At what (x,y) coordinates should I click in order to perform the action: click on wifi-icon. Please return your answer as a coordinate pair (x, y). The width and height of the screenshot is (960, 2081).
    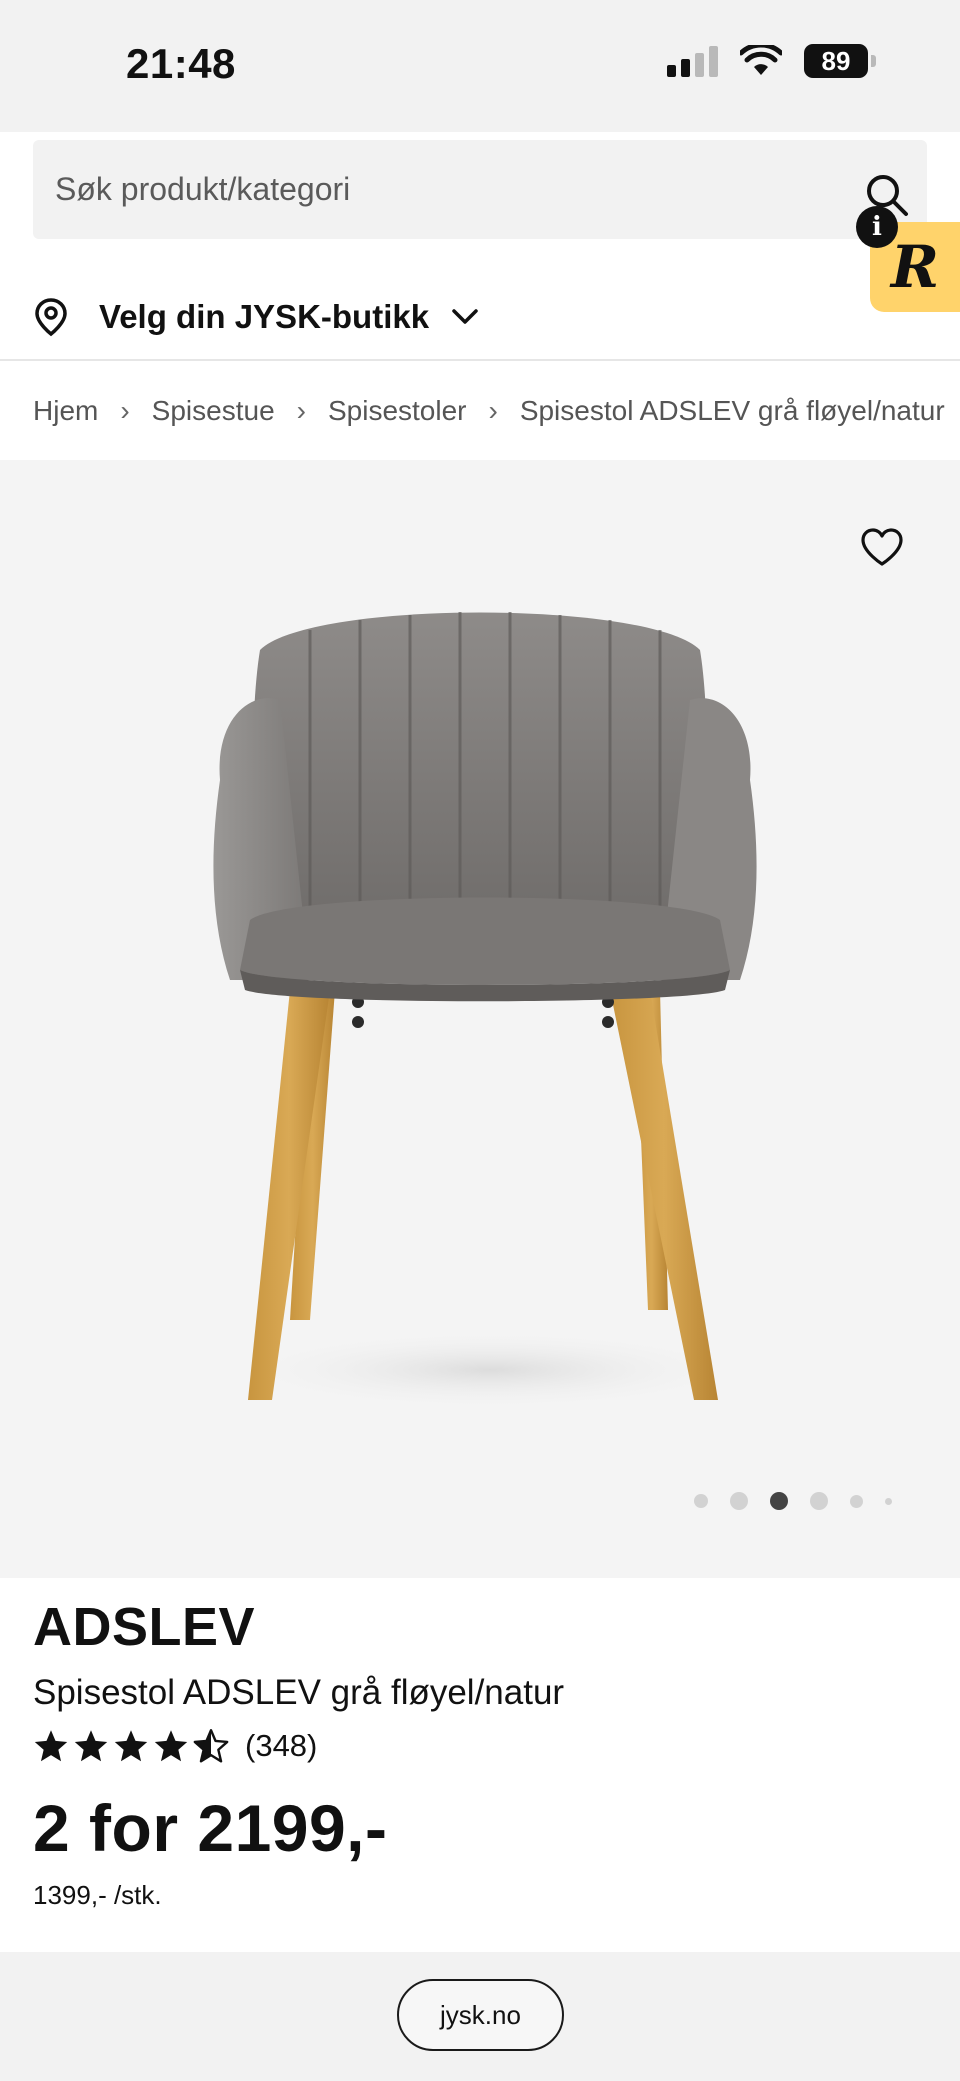
    Looking at the image, I should click on (761, 60).